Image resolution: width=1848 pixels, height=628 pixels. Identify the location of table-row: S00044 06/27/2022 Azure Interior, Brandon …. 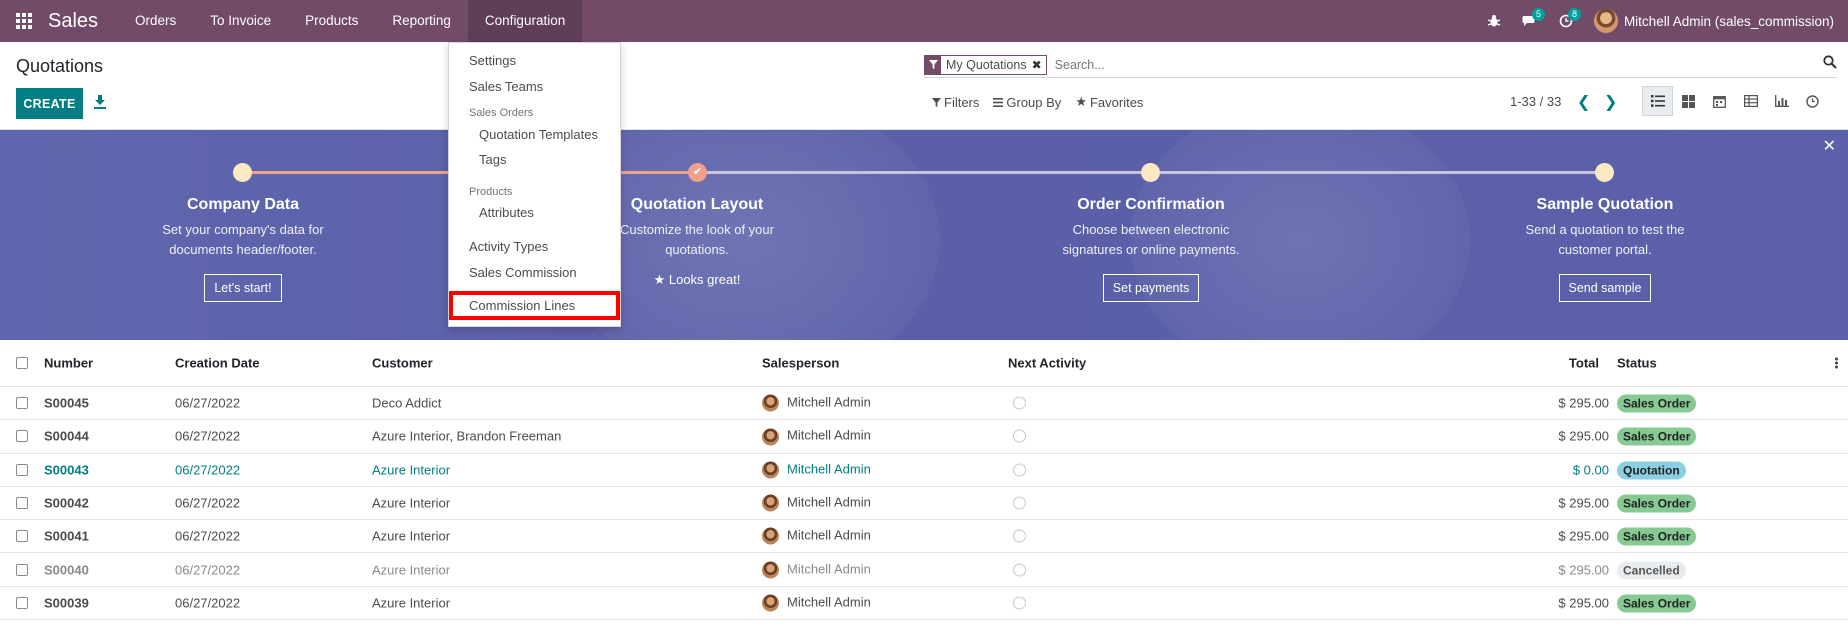
(924, 437).